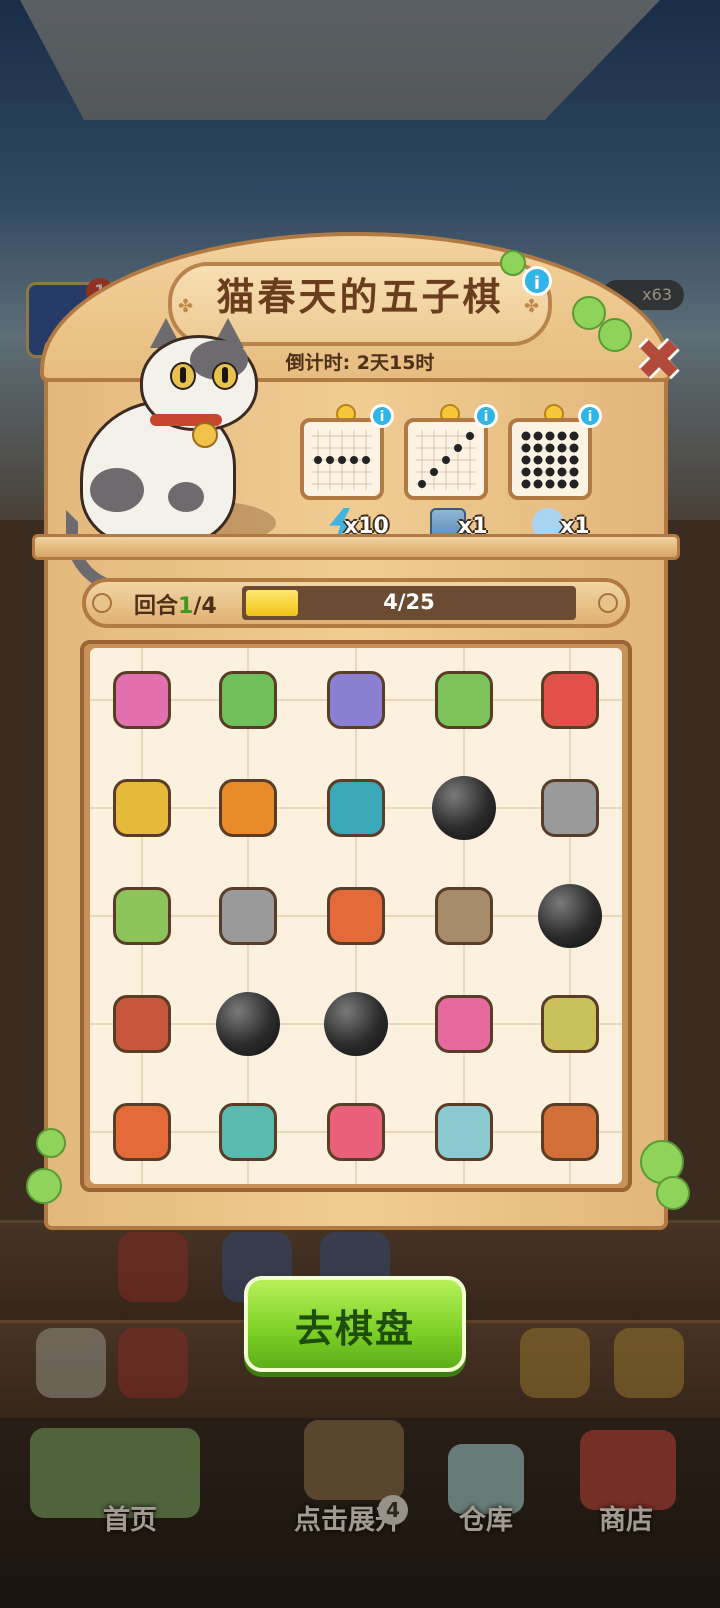 The width and height of the screenshot is (720, 1608). What do you see at coordinates (355, 1325) in the screenshot?
I see `go-to-board-label: 去棋盘` at bounding box center [355, 1325].